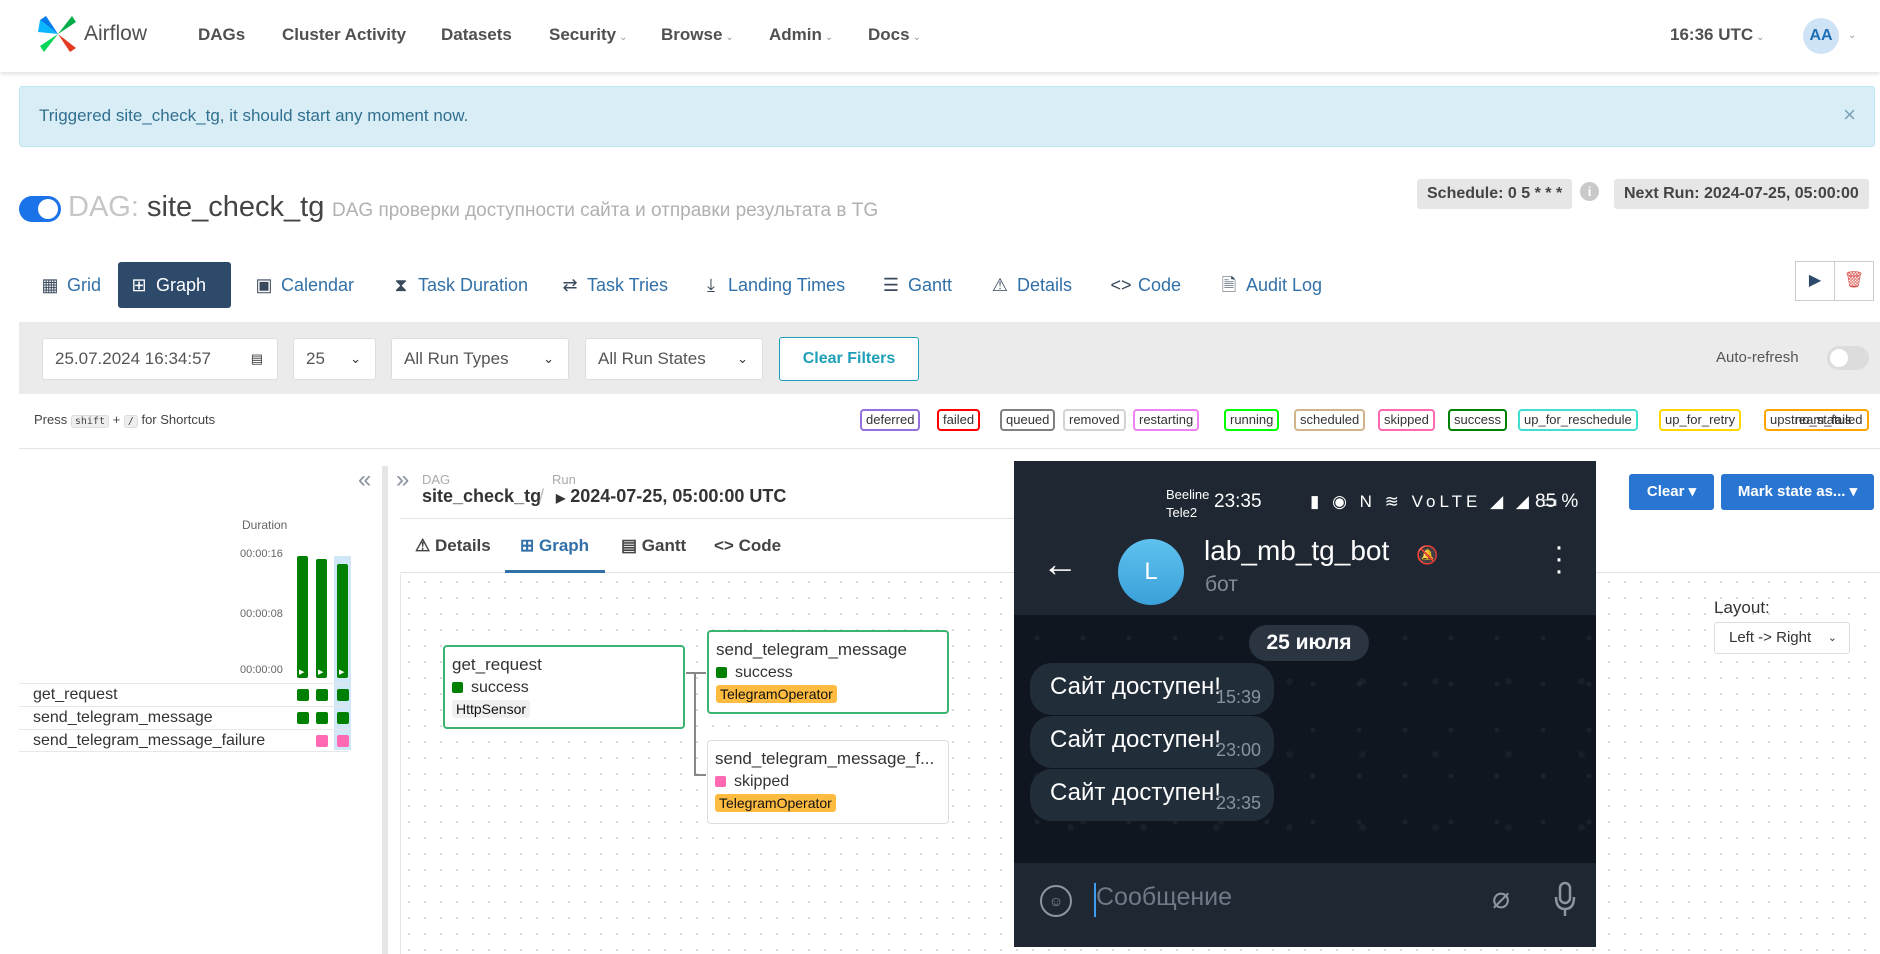  What do you see at coordinates (1700, 420) in the screenshot?
I see `legend-up-for-retry: up_for_retry` at bounding box center [1700, 420].